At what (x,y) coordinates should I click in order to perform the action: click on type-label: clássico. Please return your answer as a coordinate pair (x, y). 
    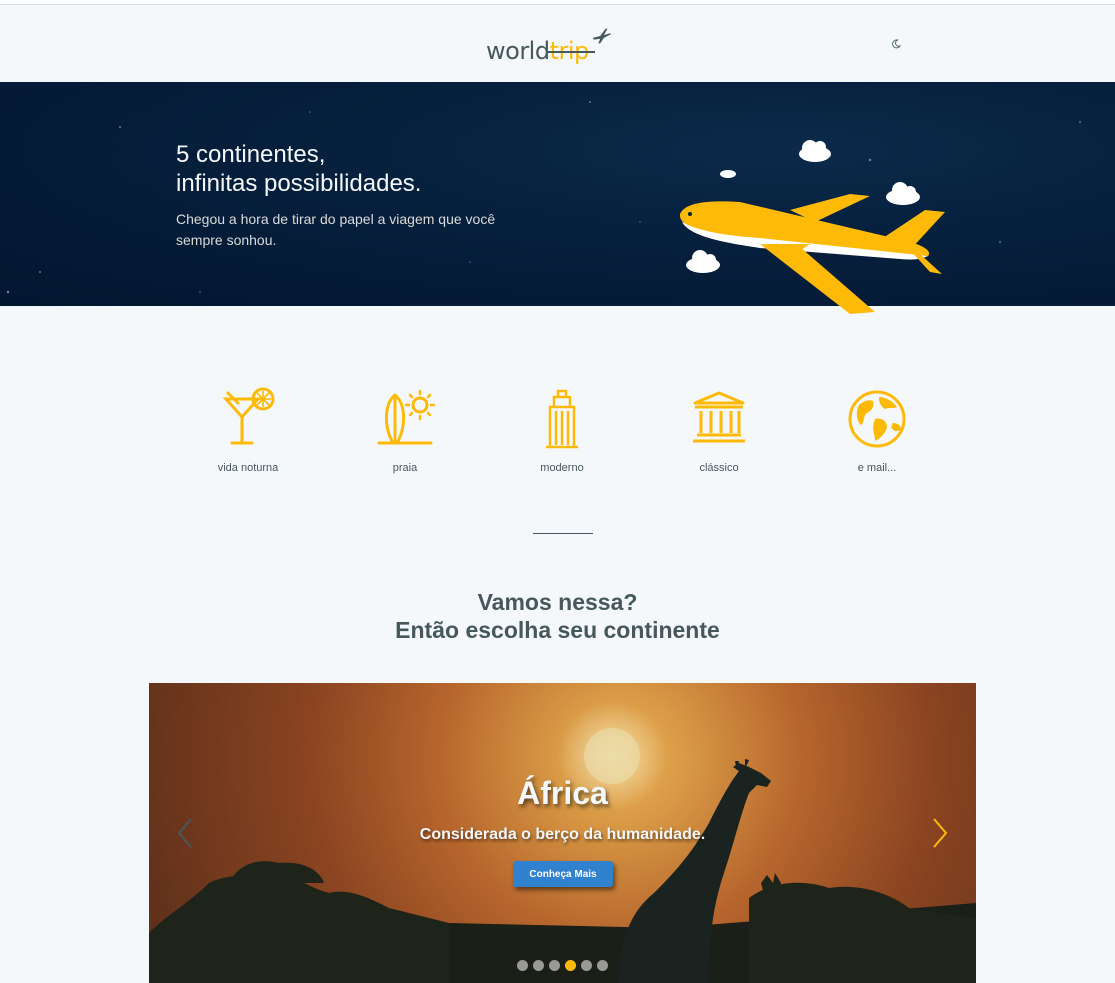
    Looking at the image, I should click on (719, 468).